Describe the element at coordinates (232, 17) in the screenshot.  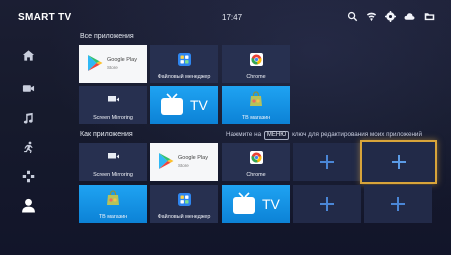
I see `clock: 17:47` at that location.